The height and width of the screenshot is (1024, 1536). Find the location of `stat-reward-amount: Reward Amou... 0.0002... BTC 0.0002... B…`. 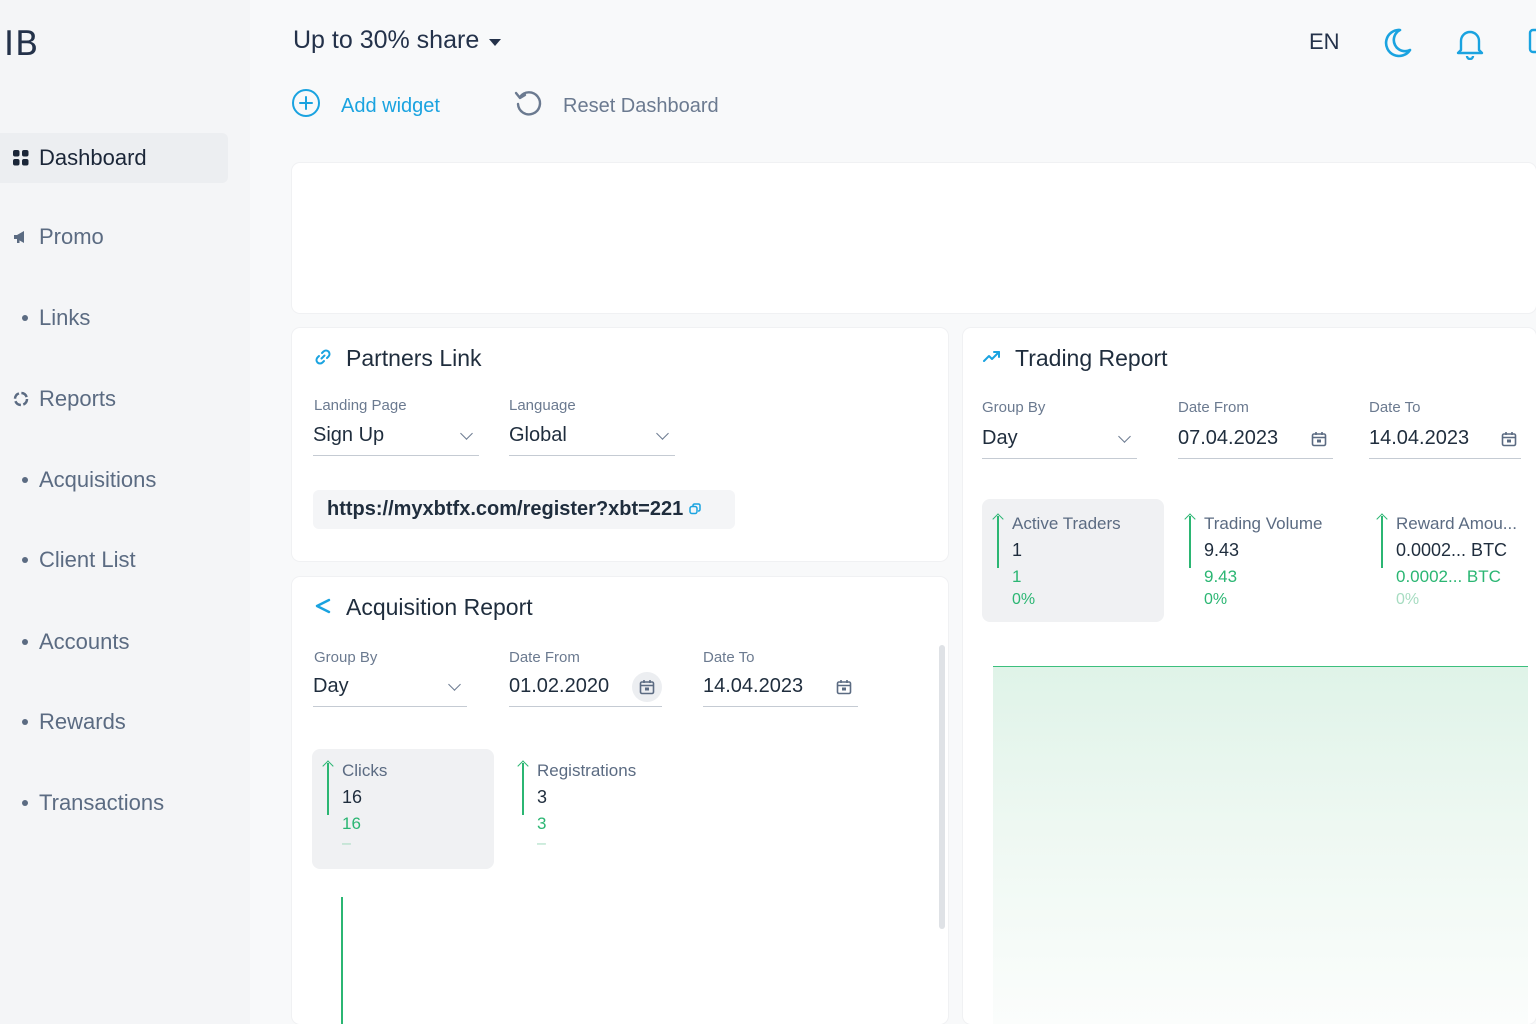

stat-reward-amount: Reward Amou... 0.0002... BTC 0.0002... B… is located at coordinates (1451, 560).